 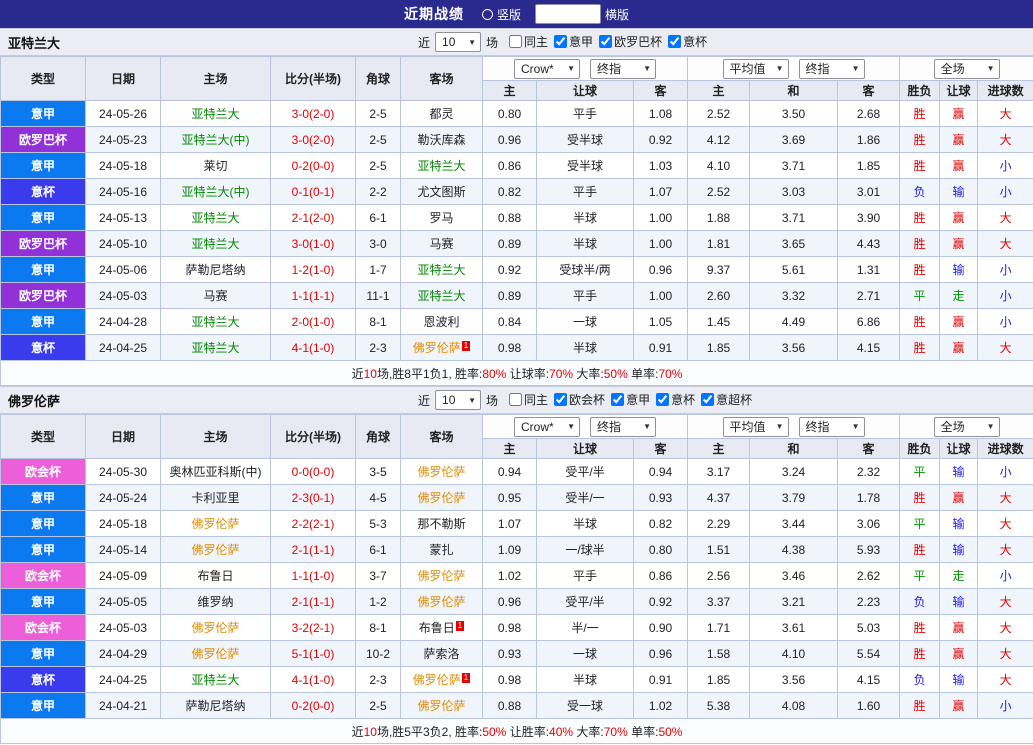 I want to click on layout-radio-vertical: 竖版, so click(x=501, y=14).